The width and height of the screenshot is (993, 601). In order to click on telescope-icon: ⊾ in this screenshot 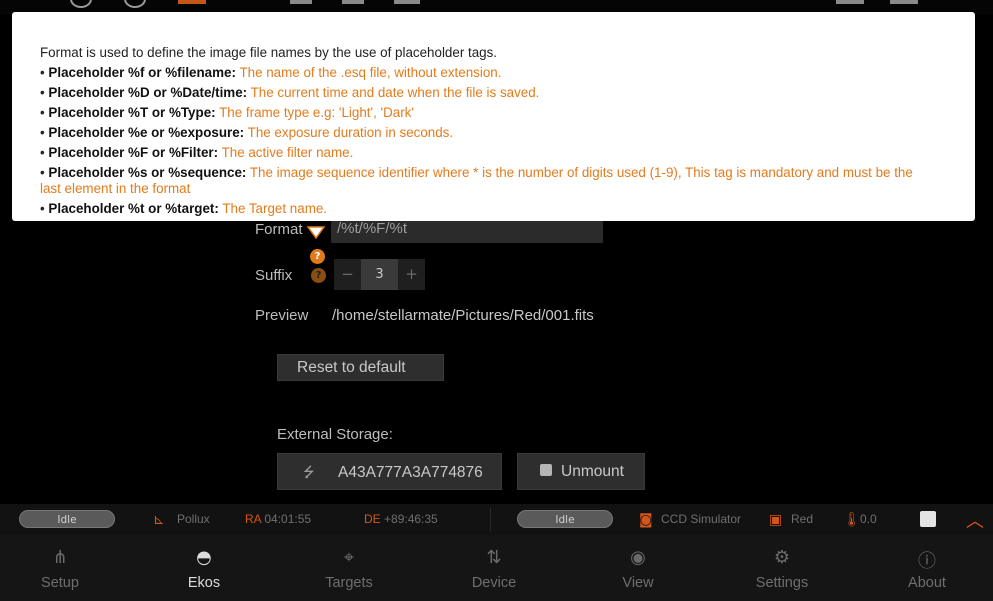, I will do `click(159, 520)`.